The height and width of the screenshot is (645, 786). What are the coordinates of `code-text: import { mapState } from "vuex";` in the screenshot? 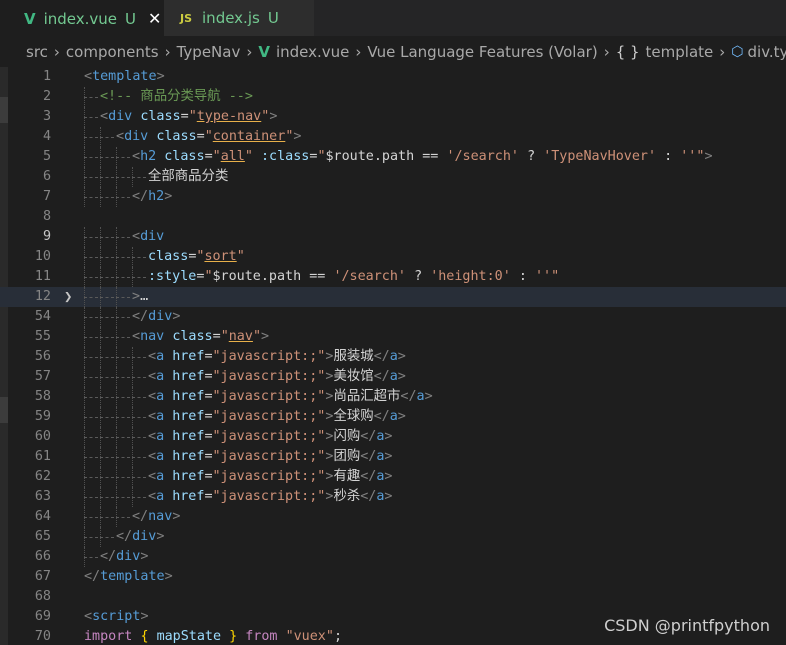 It's located at (213, 636).